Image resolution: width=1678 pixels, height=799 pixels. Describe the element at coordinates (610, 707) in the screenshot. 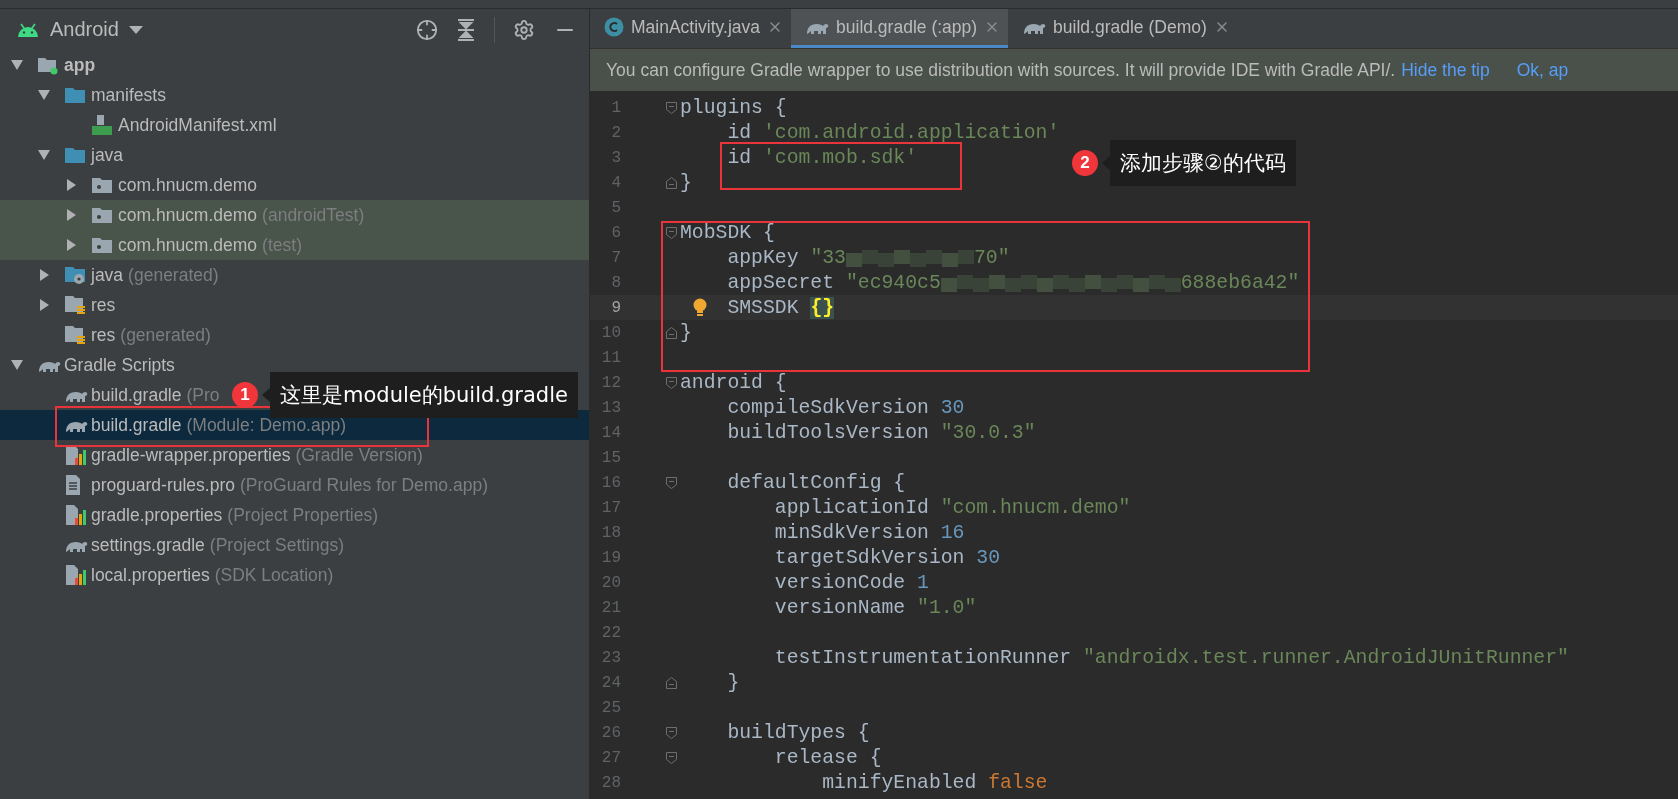

I see `line-number: 25` at that location.